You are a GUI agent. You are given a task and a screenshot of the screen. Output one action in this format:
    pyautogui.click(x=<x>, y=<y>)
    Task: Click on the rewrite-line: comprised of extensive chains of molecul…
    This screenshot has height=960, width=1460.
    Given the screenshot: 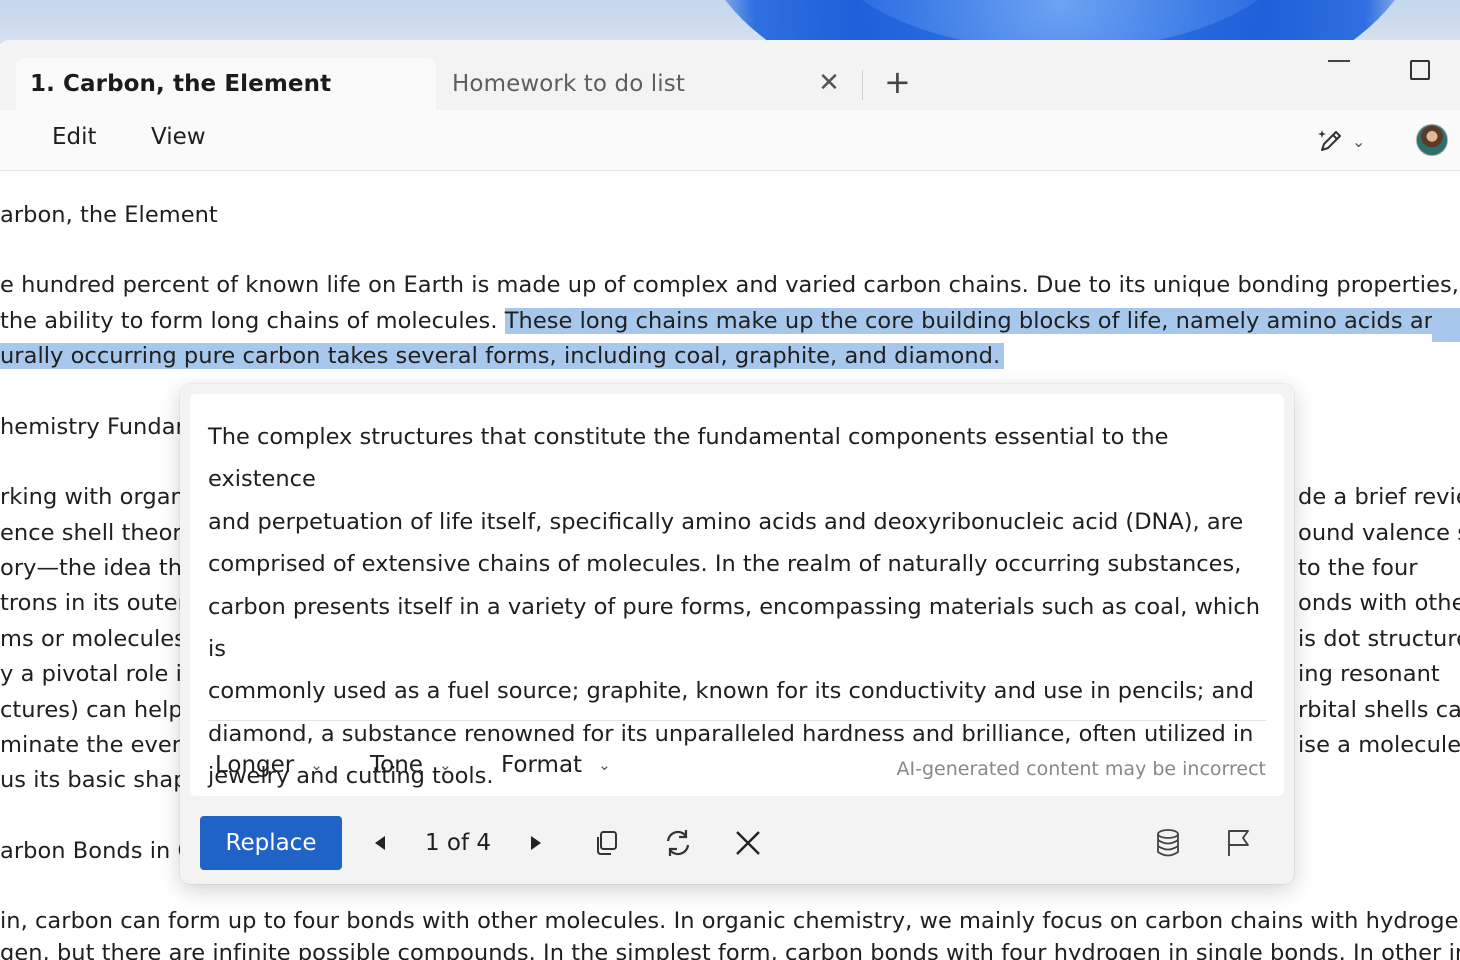 What is the action you would take?
    pyautogui.click(x=725, y=564)
    